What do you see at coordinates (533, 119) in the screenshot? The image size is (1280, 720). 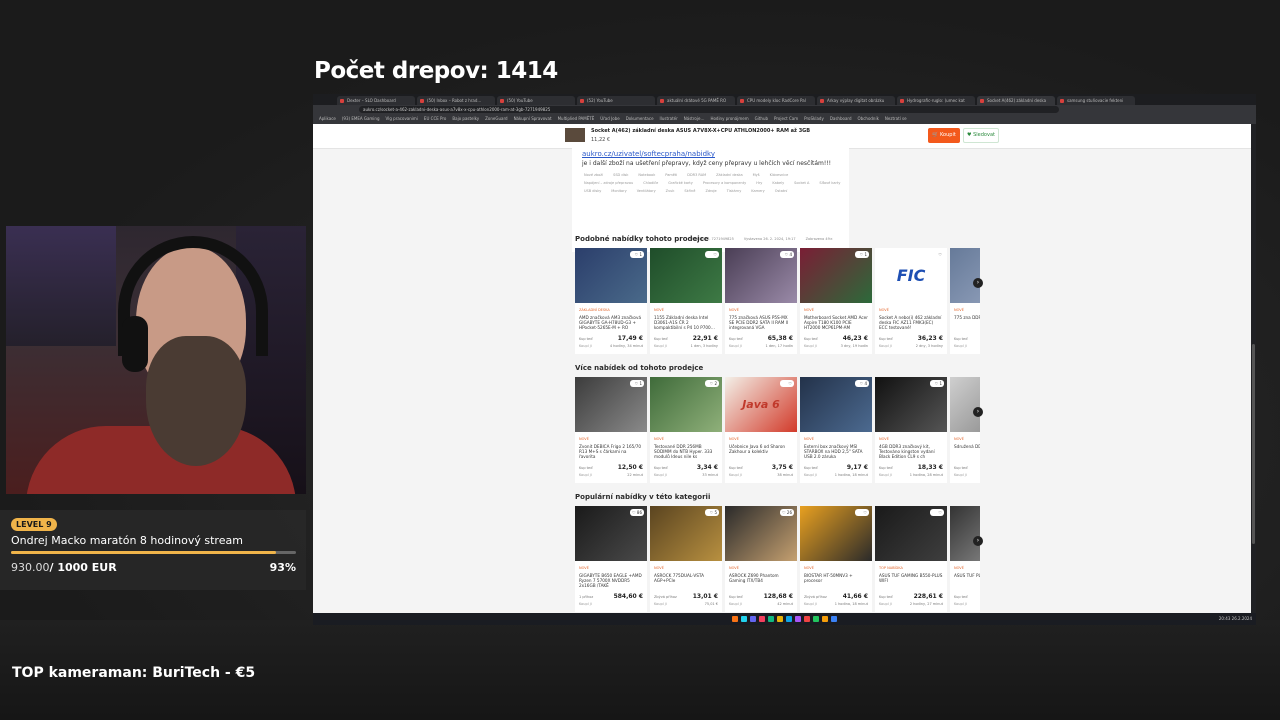 I see `bookmark-item: Nákupní Spravovat` at bounding box center [533, 119].